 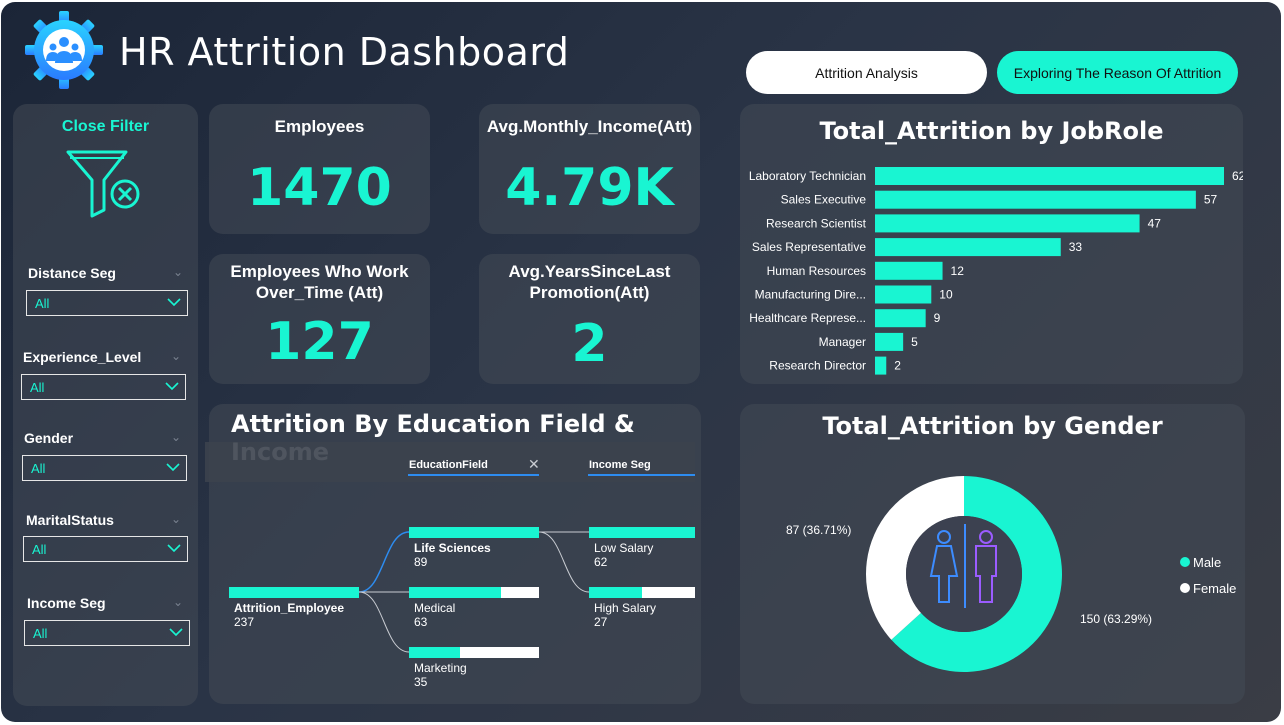 What do you see at coordinates (452, 548) in the screenshot?
I see `tree-node-name: Life Sciences` at bounding box center [452, 548].